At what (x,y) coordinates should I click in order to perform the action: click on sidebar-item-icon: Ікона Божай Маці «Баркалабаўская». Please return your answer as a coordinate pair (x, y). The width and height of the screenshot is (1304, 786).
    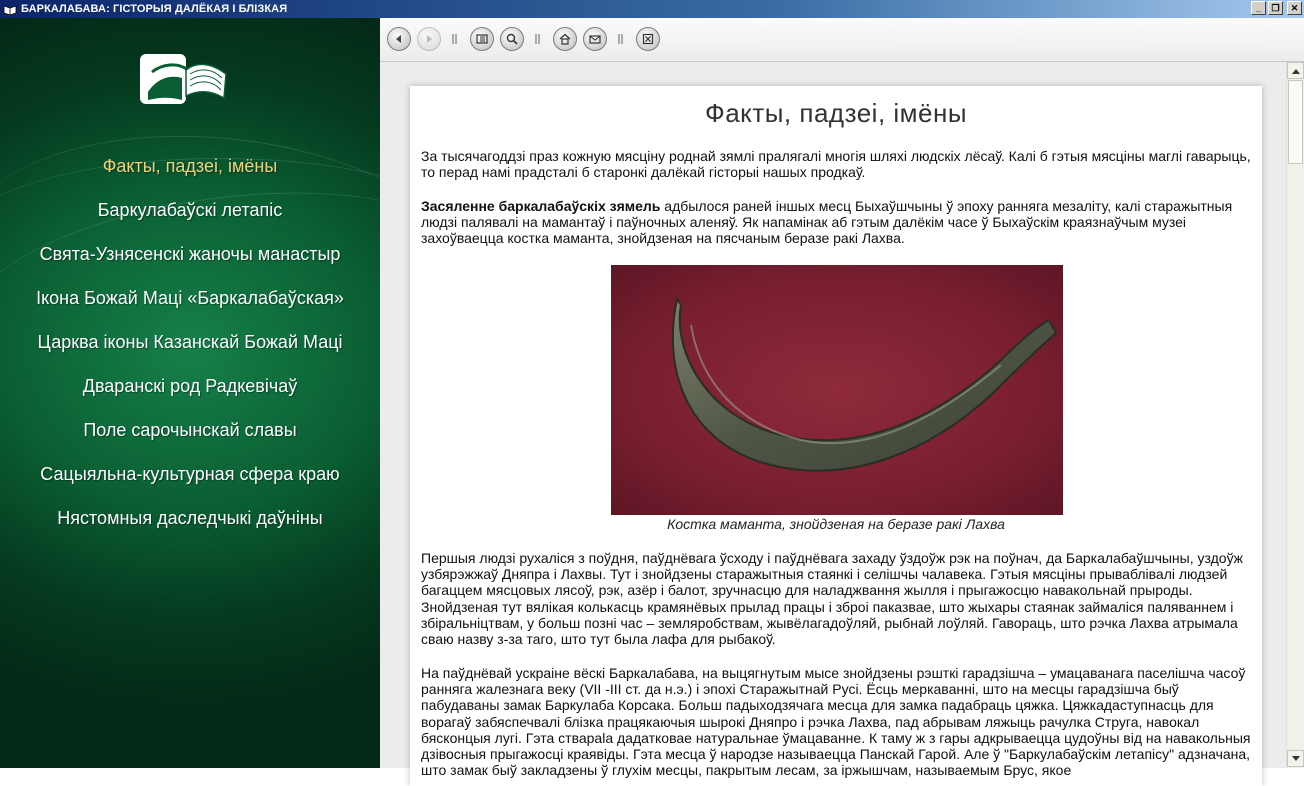
    Looking at the image, I should click on (190, 306).